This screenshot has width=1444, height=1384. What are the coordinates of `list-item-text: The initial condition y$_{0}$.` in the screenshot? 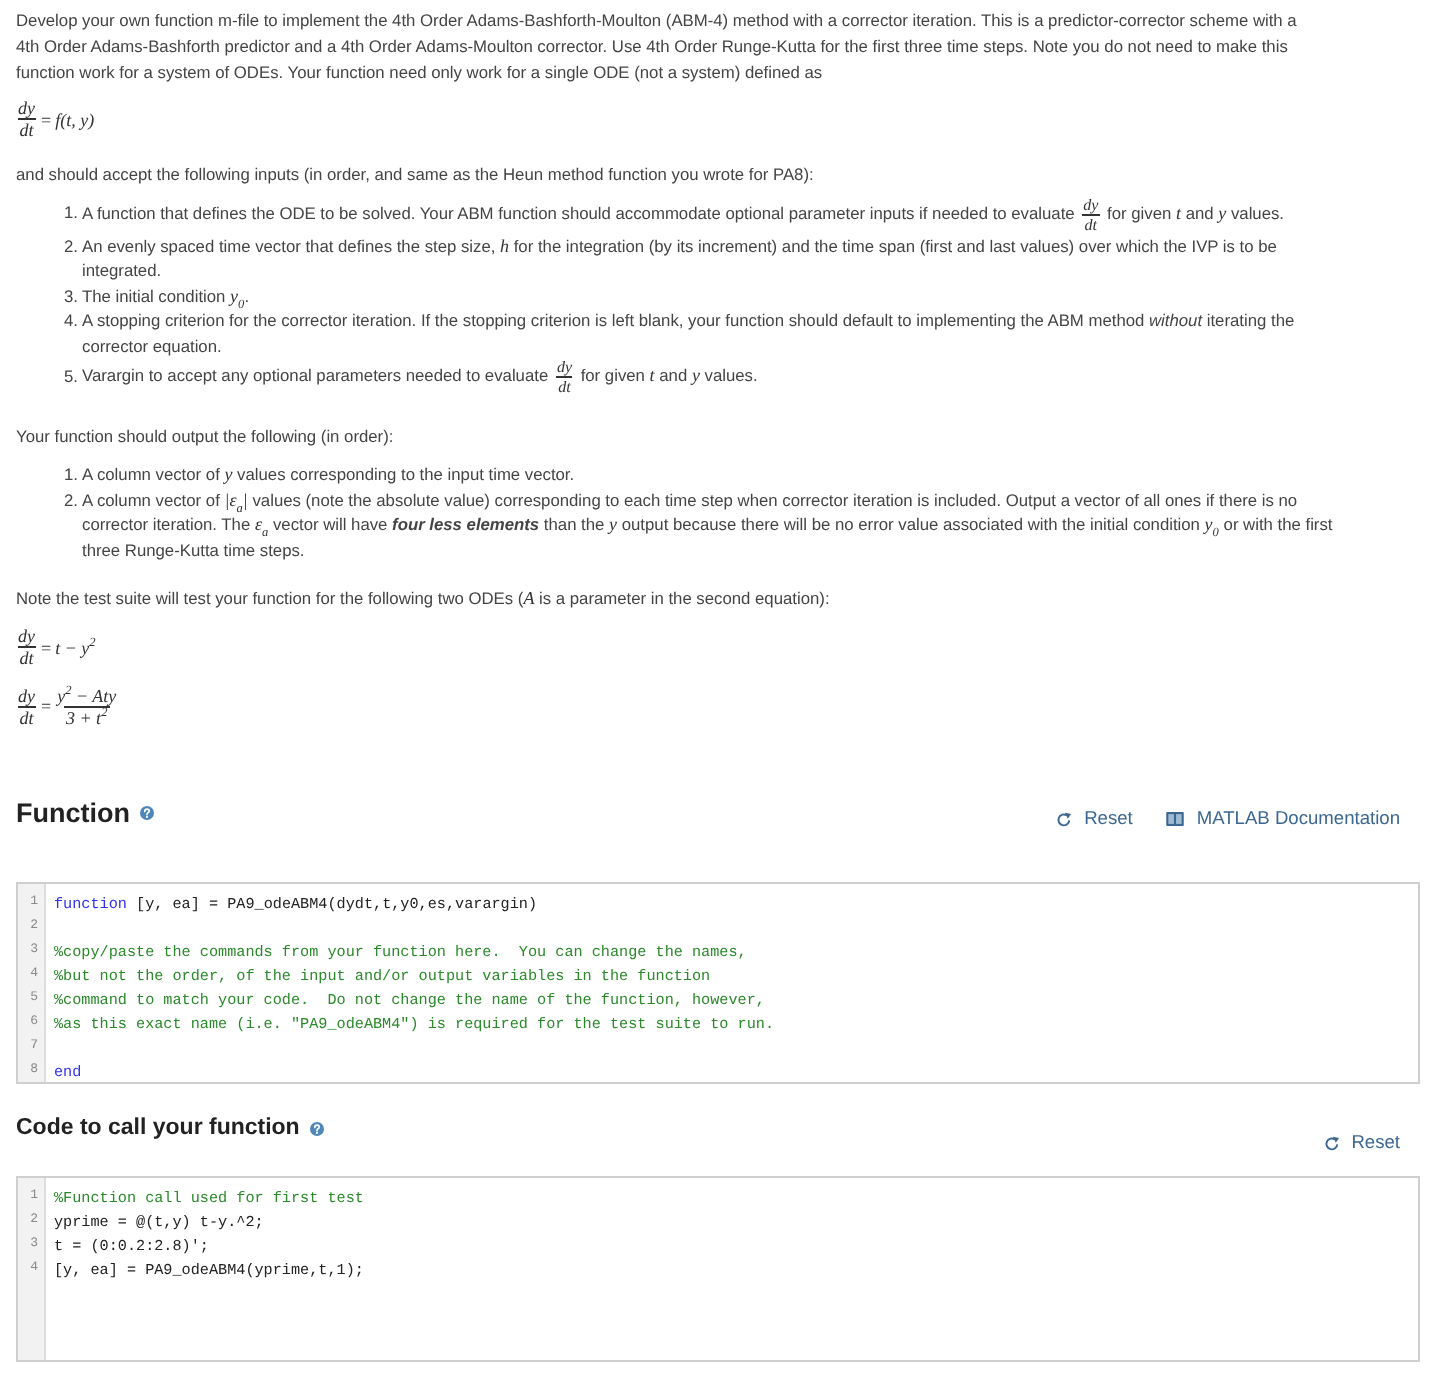 It's located at (166, 295).